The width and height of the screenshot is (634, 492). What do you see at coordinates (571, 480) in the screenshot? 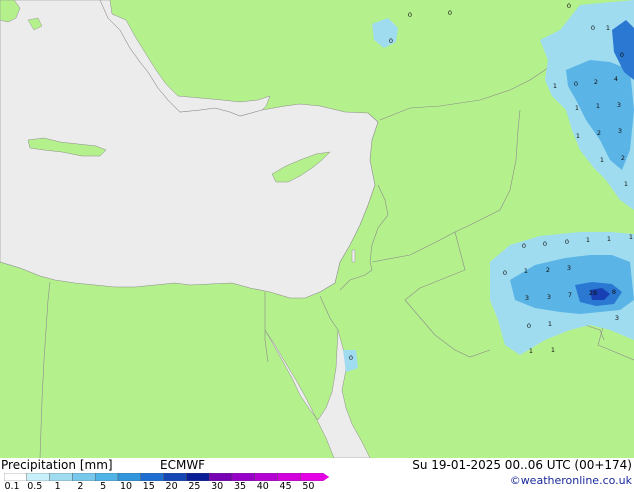
I see `site-credit-link: ©weatheronline.co.uk` at bounding box center [571, 480].